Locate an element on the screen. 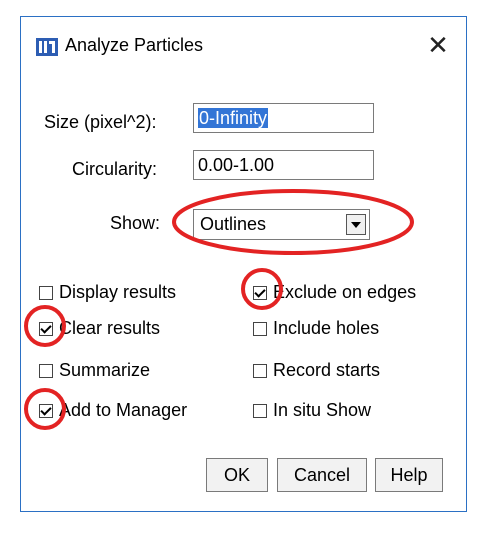  show-label: Show: is located at coordinates (135, 223).